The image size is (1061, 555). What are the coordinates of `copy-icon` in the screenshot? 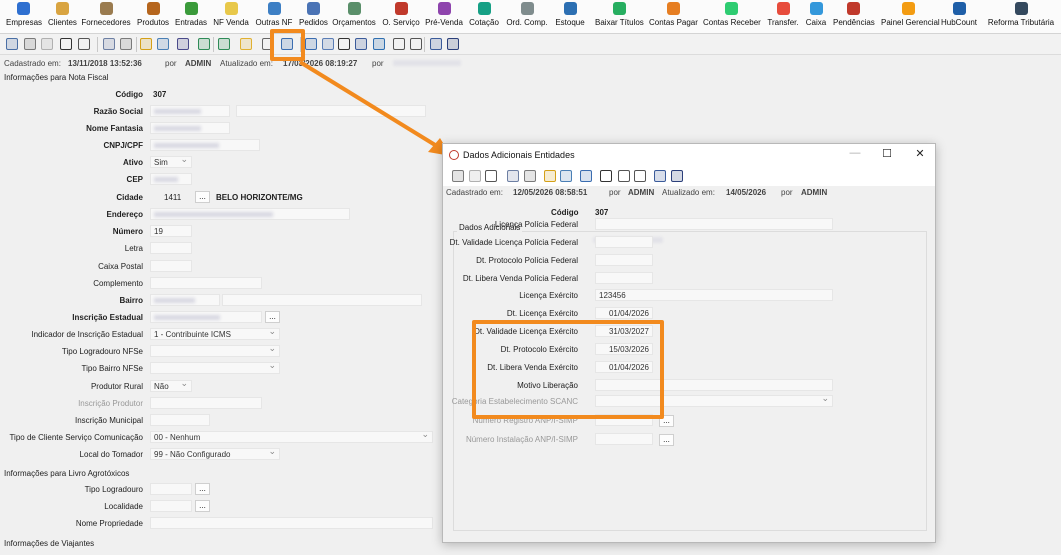 It's located at (586, 176).